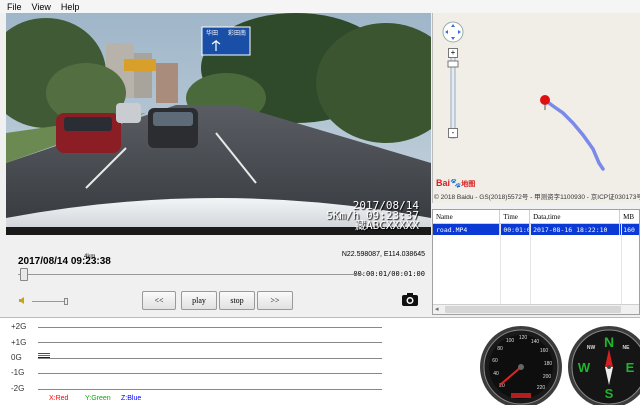  Describe the element at coordinates (437, 309) in the screenshot. I see `scroll-left-icon: ◂` at that location.